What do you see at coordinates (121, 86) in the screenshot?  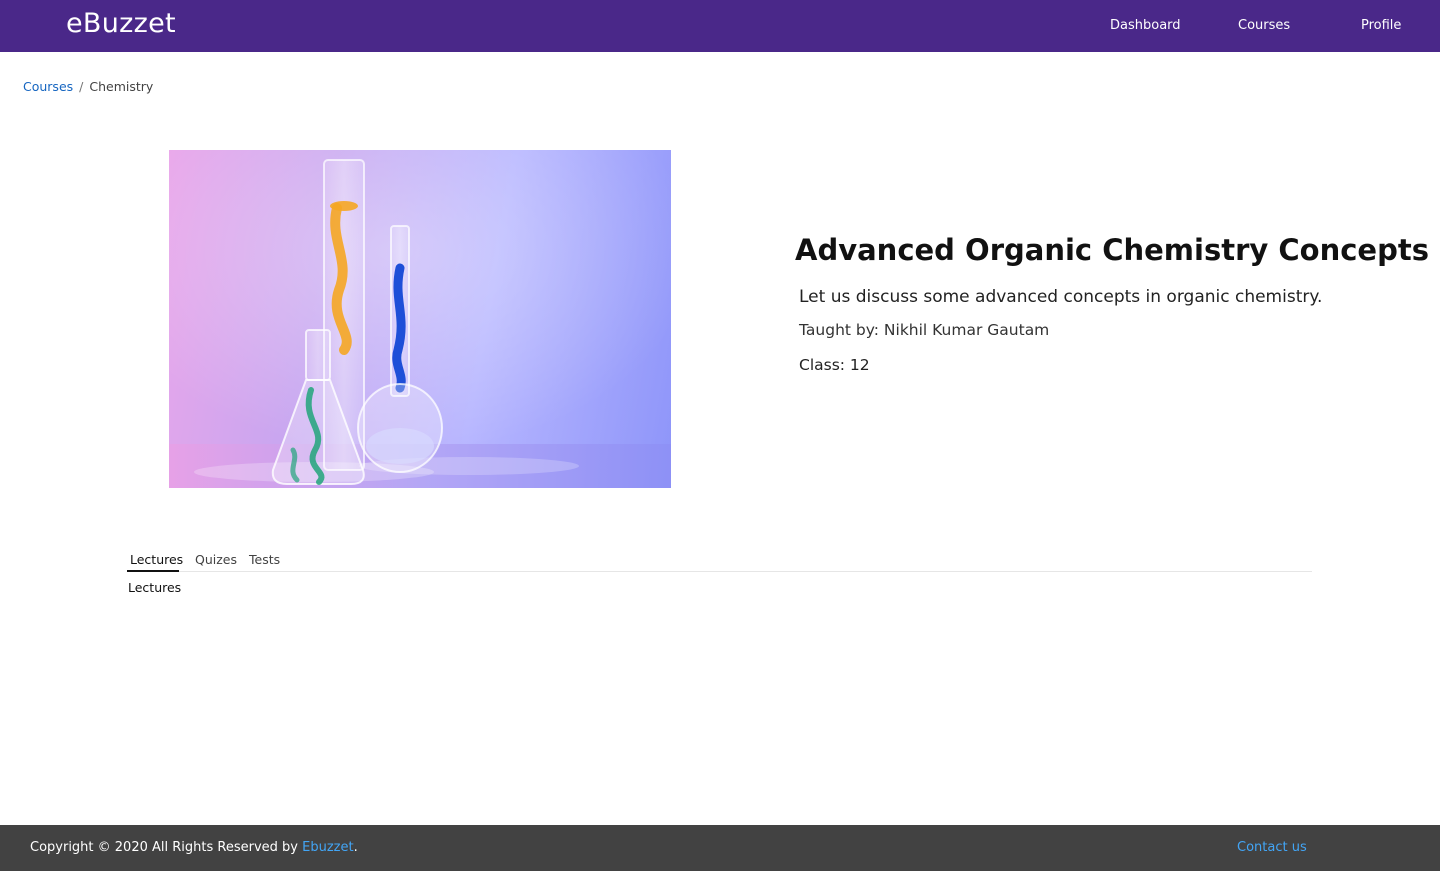 I see `breadcrumb-current: Chemistry` at bounding box center [121, 86].